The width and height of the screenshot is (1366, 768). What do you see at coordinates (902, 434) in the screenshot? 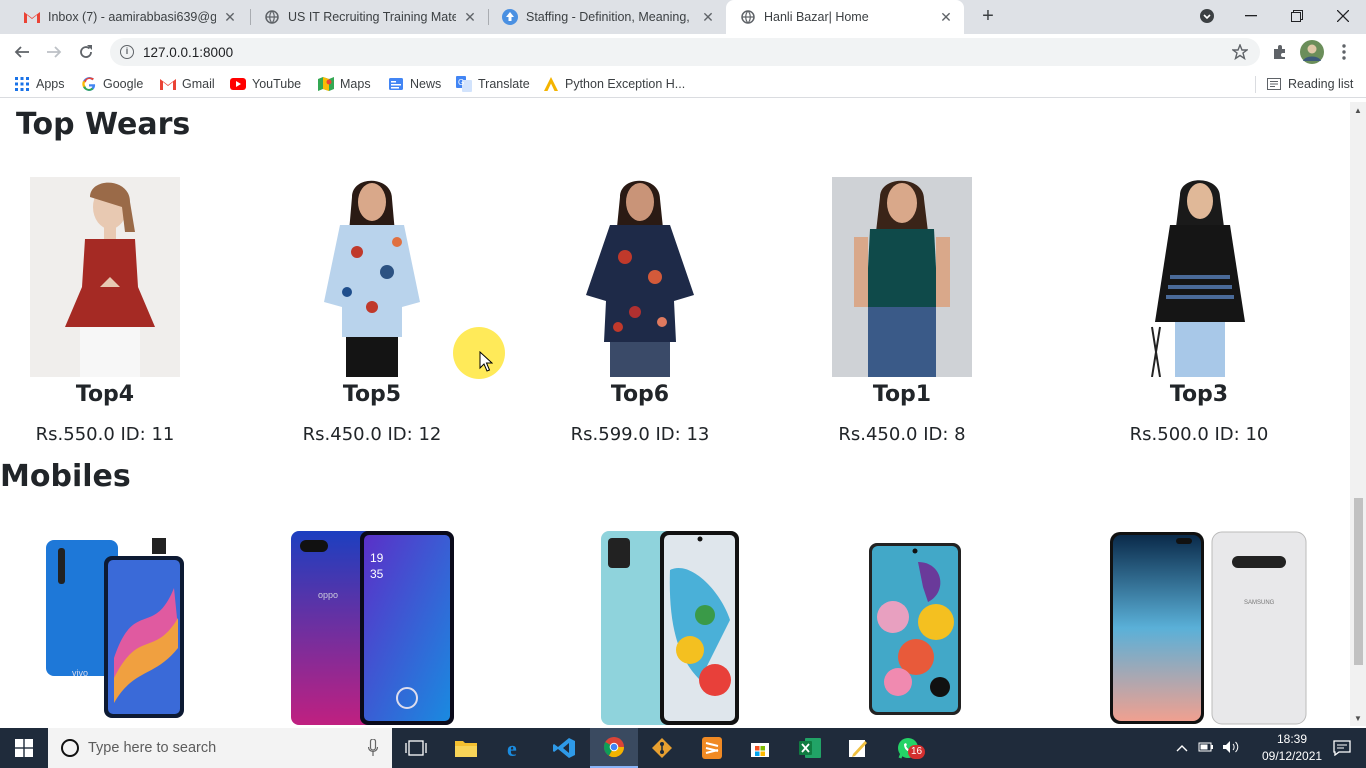
I see `product-price: Rs.450.0 ID: 8` at bounding box center [902, 434].